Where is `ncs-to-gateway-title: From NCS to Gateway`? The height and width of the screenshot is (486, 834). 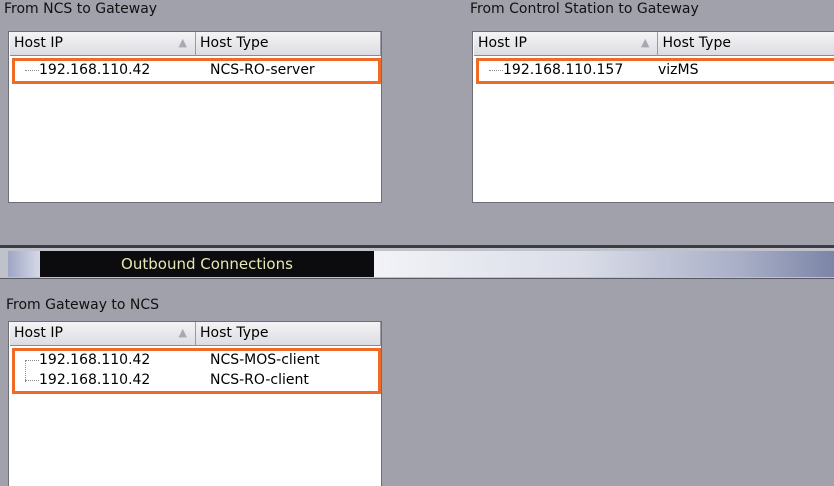
ncs-to-gateway-title: From NCS to Gateway is located at coordinates (81, 9).